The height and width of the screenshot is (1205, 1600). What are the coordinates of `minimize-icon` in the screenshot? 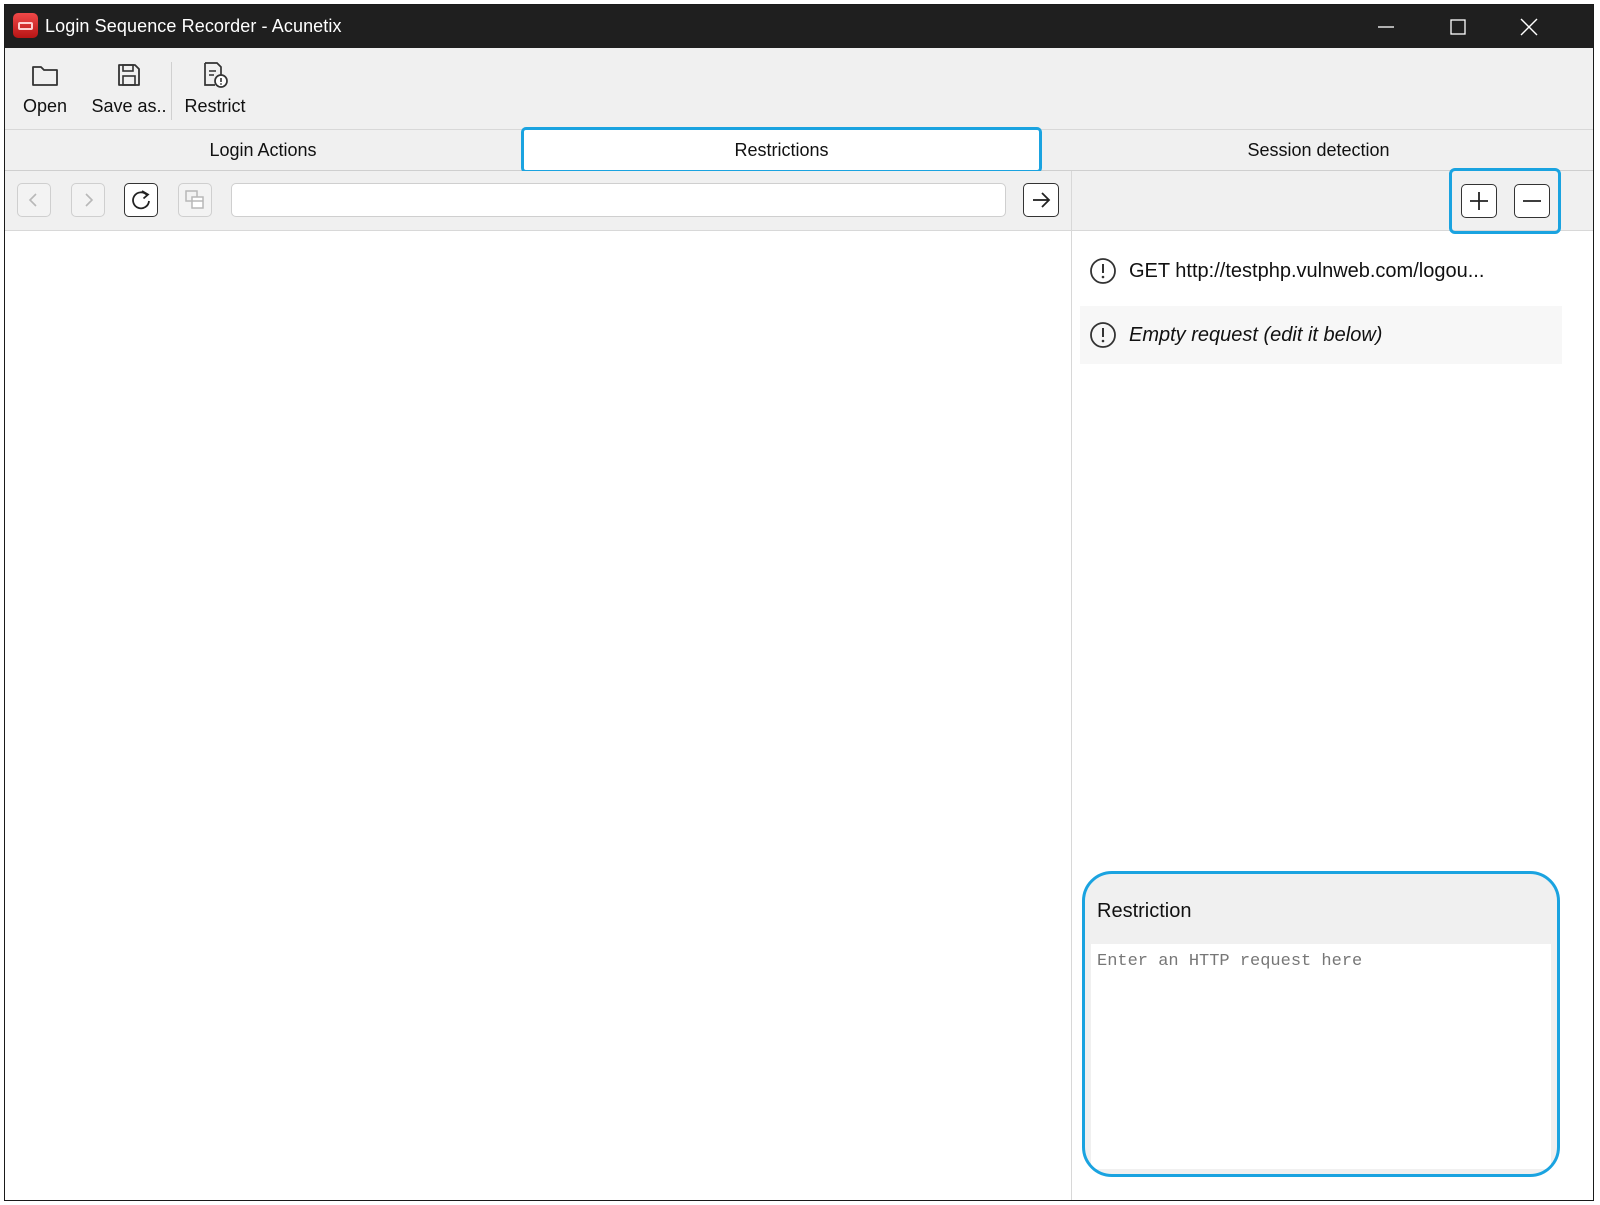 It's located at (1386, 26).